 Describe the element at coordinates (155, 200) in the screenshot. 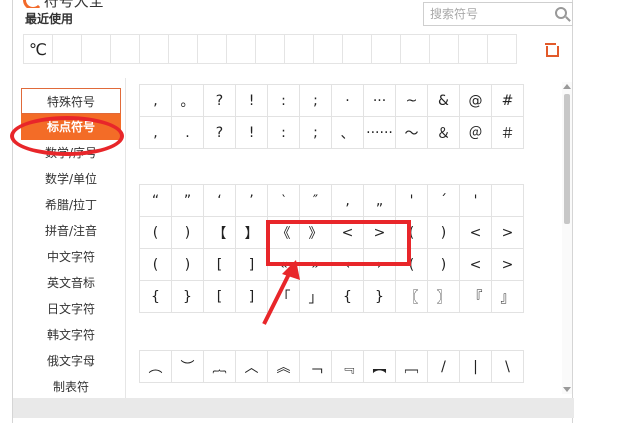

I see `symbol-cell: “` at that location.